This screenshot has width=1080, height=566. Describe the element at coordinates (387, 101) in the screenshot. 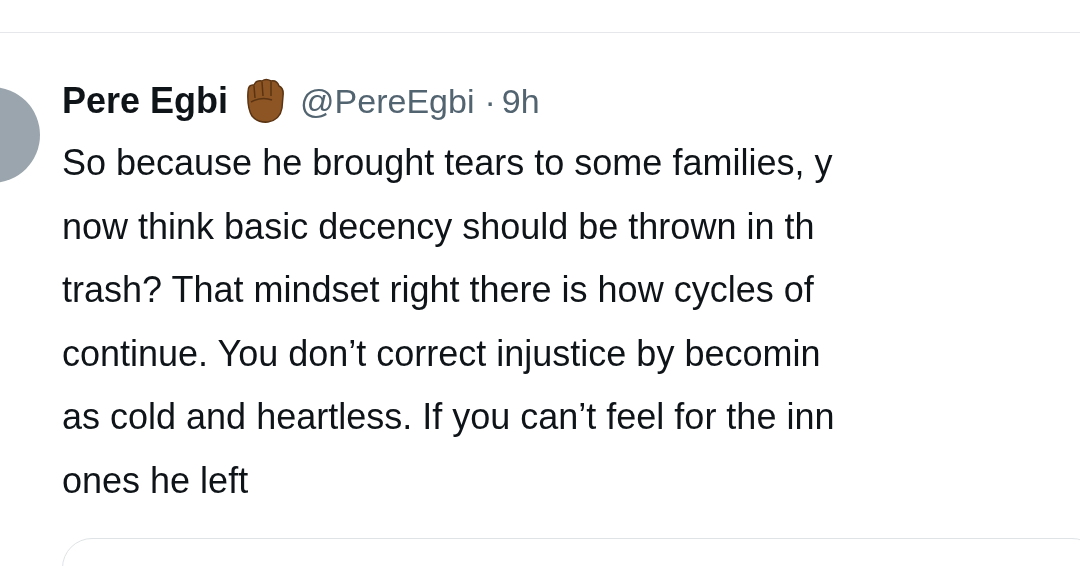

I see `author-handle: @PereEgbi` at that location.